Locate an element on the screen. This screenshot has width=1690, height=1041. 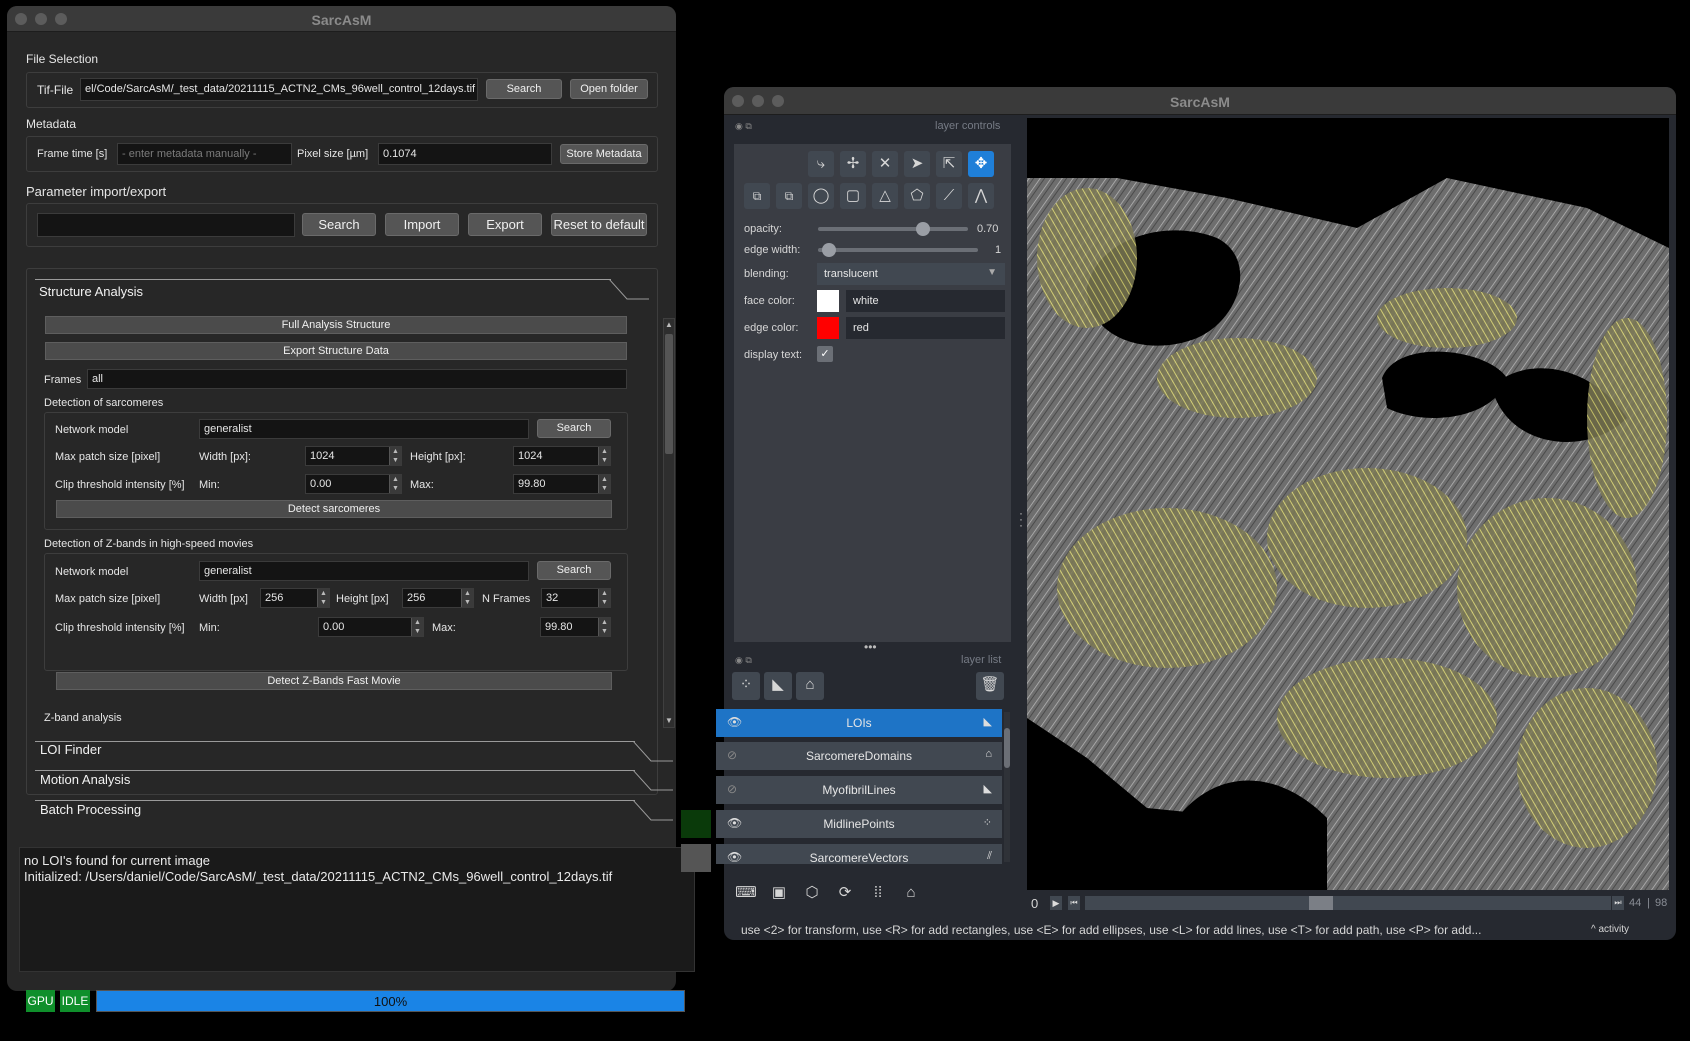
param-export-button: Export is located at coordinates (505, 224).